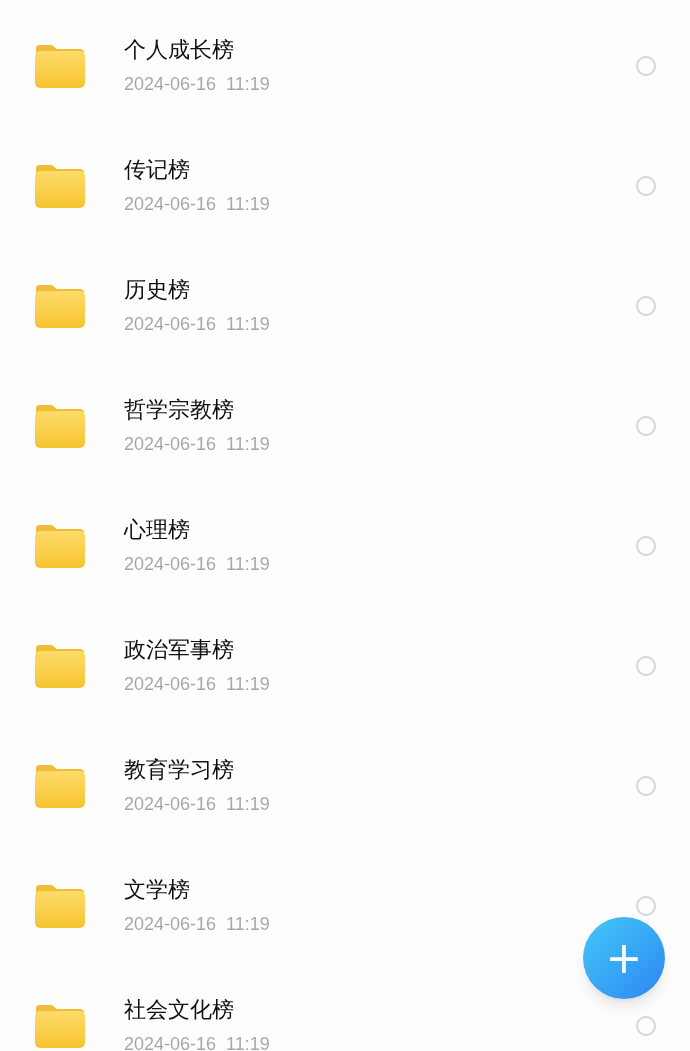 This screenshot has height=1051, width=690. I want to click on folder-name: 个人成长榜, so click(179, 50).